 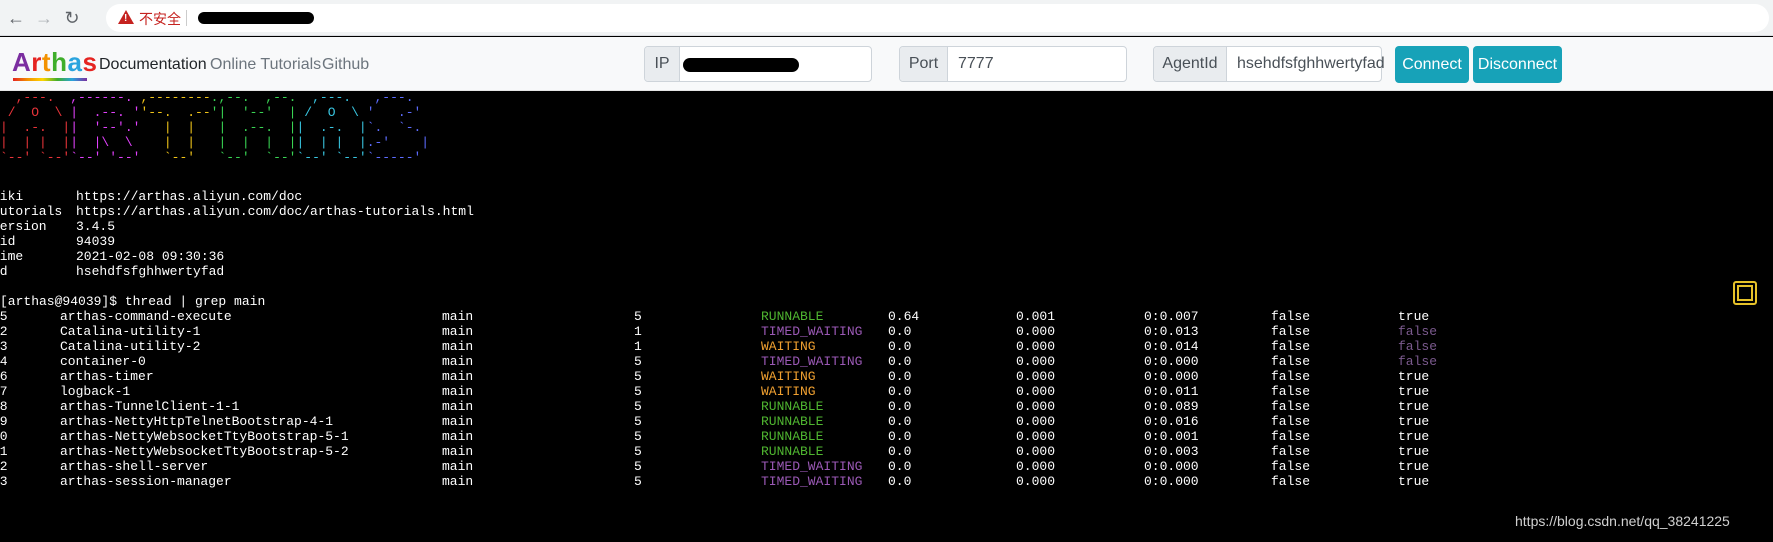 I want to click on ip-field, so click(x=741, y=65).